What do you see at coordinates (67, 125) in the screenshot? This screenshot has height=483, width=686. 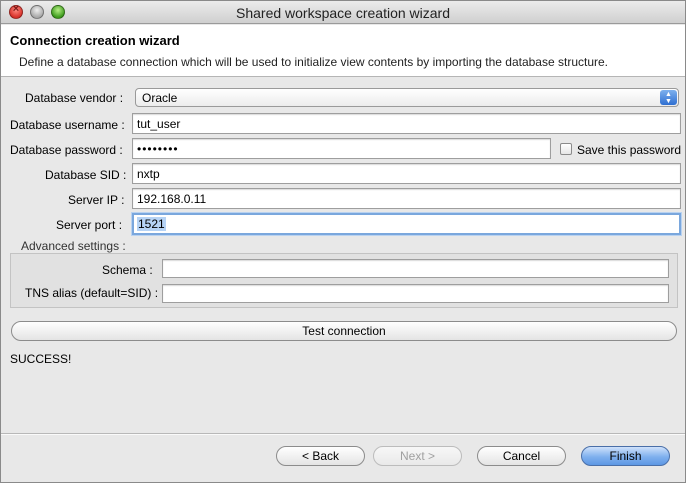 I see `username-label: Database username :` at bounding box center [67, 125].